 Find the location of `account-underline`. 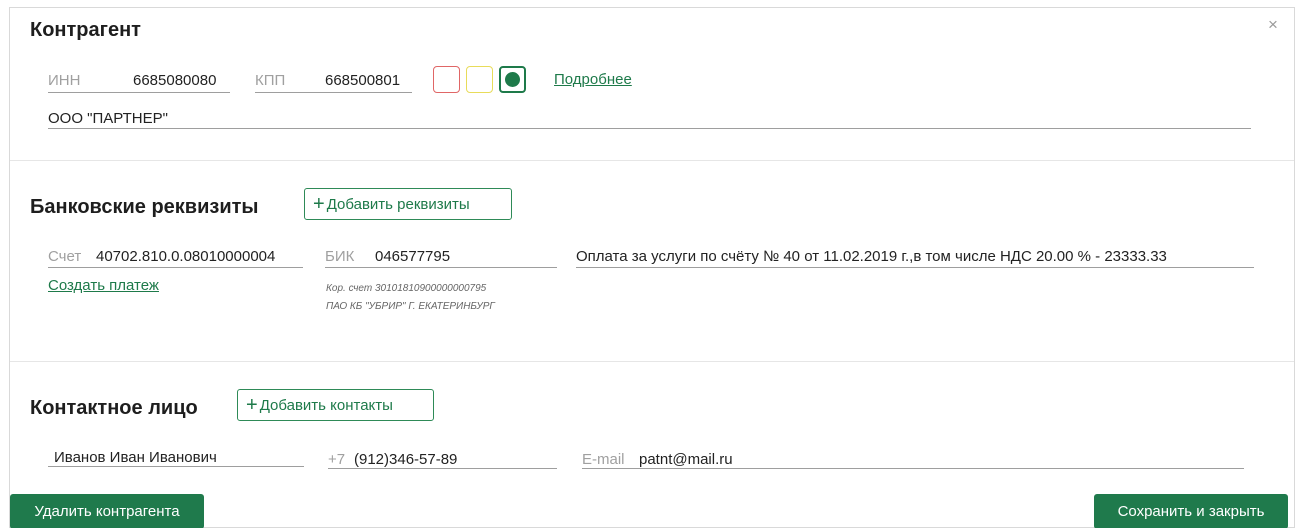

account-underline is located at coordinates (175, 267).